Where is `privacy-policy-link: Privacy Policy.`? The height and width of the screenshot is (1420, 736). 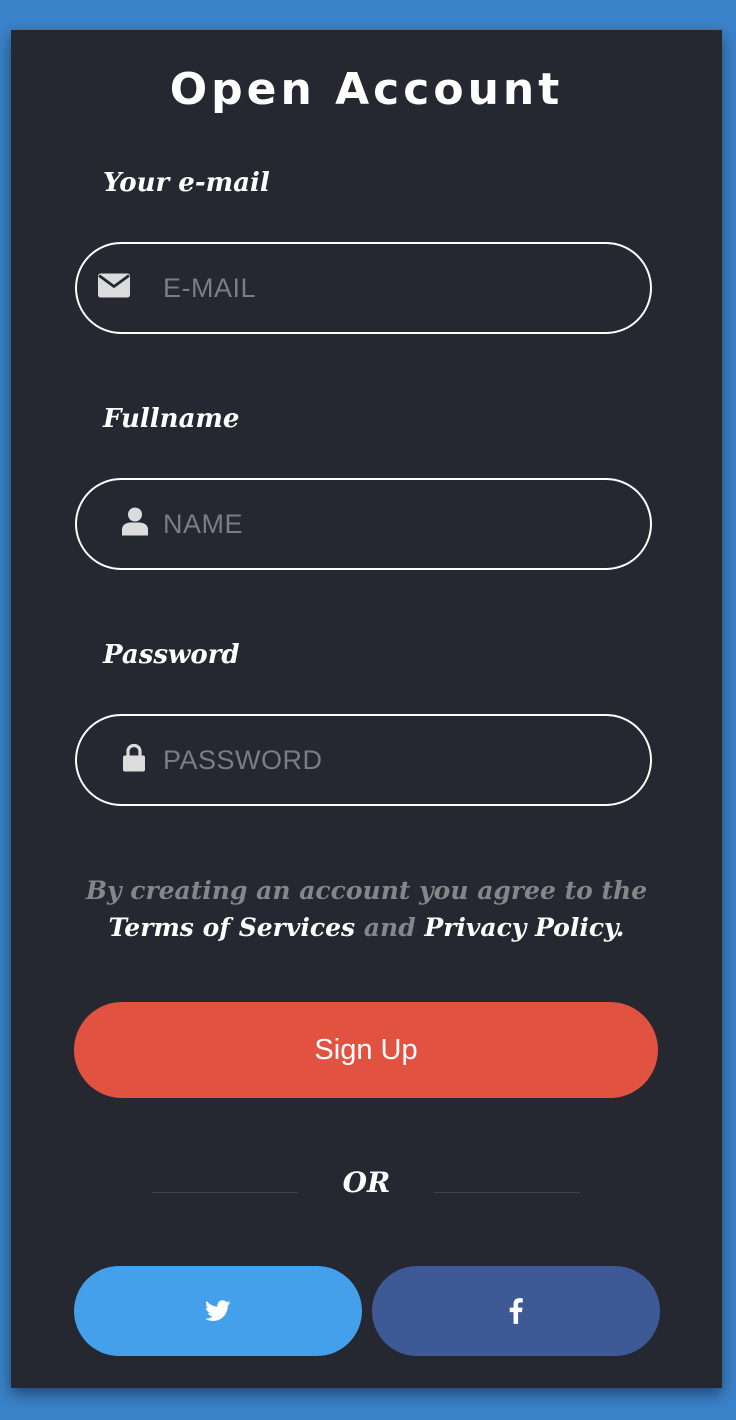 privacy-policy-link: Privacy Policy. is located at coordinates (524, 927).